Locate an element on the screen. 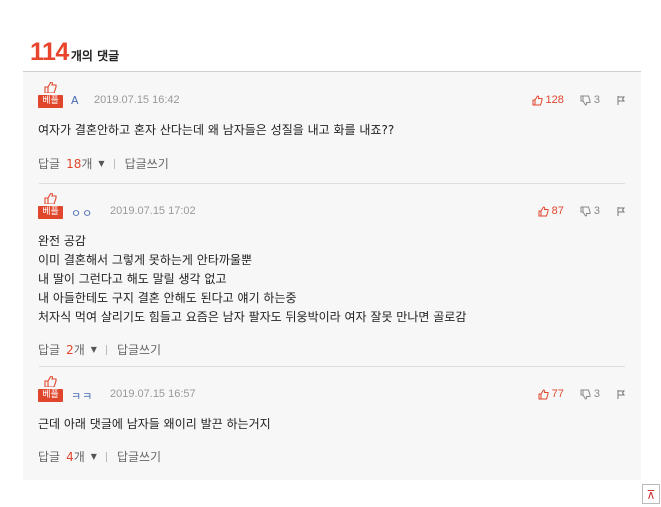 The image size is (661, 507). like-count: 77 is located at coordinates (557, 394).